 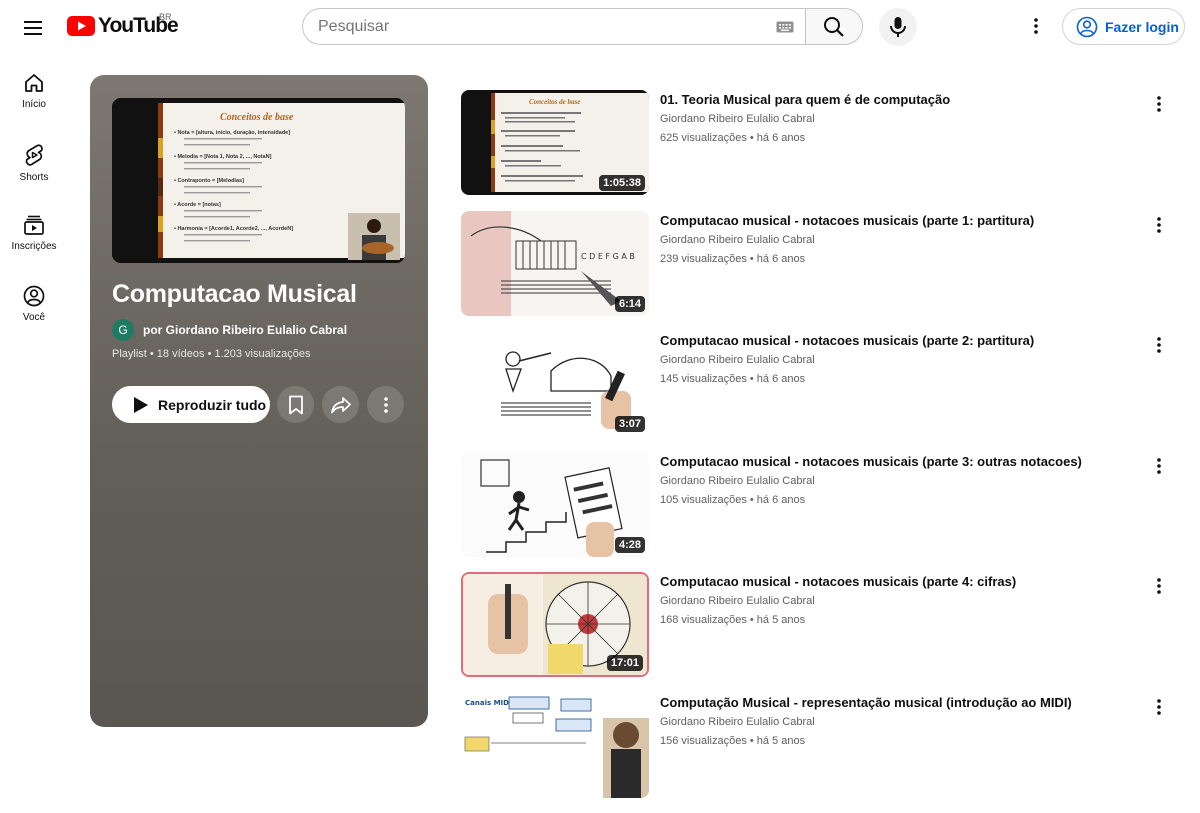 What do you see at coordinates (622, 183) in the screenshot?
I see `video-duration: 1:05:38` at bounding box center [622, 183].